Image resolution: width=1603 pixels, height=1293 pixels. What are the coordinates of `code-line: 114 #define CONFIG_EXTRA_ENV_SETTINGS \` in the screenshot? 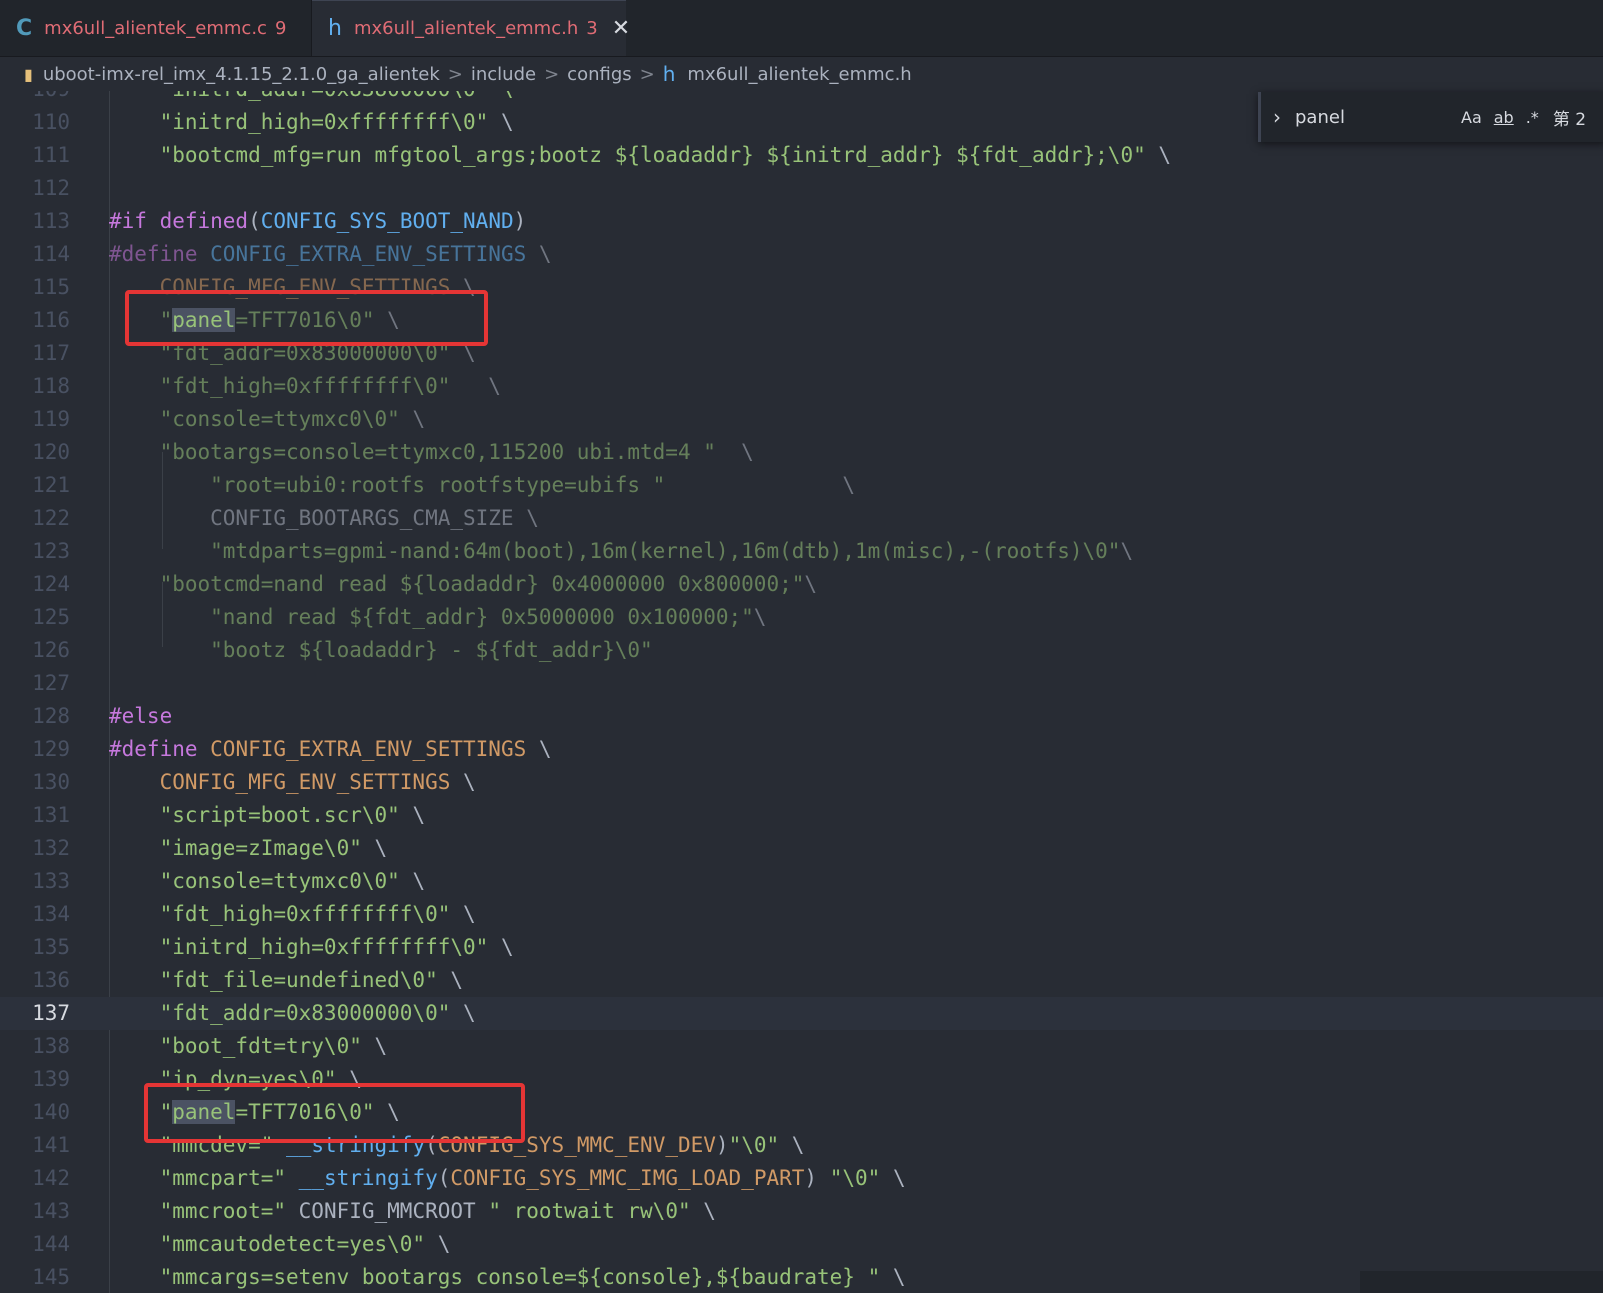 It's located at (801, 254).